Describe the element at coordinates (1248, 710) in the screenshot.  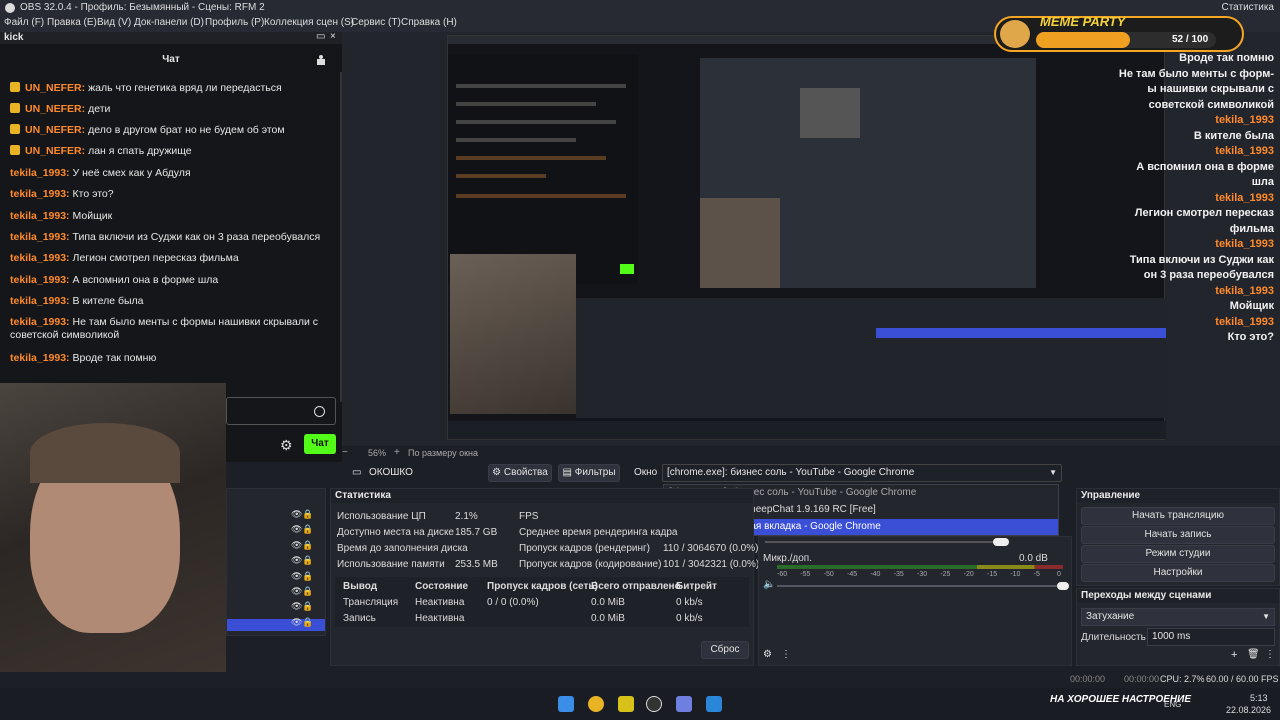
I see `clock-date: 22.08.2026` at that location.